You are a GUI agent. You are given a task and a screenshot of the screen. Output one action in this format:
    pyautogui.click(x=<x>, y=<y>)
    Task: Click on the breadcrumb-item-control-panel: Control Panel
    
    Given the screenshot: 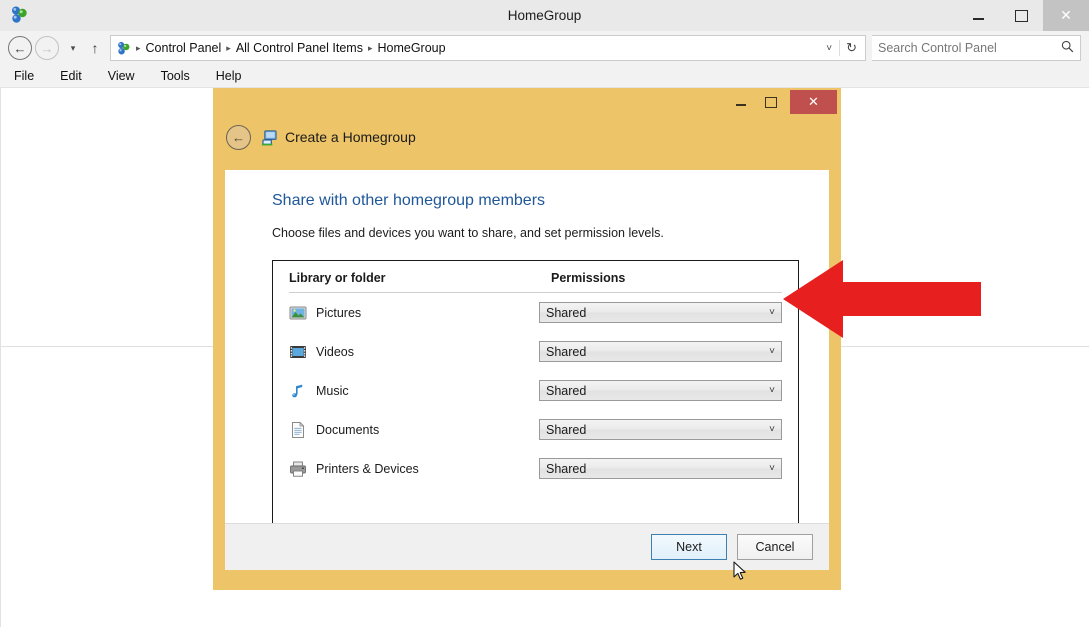 What is the action you would take?
    pyautogui.click(x=184, y=48)
    